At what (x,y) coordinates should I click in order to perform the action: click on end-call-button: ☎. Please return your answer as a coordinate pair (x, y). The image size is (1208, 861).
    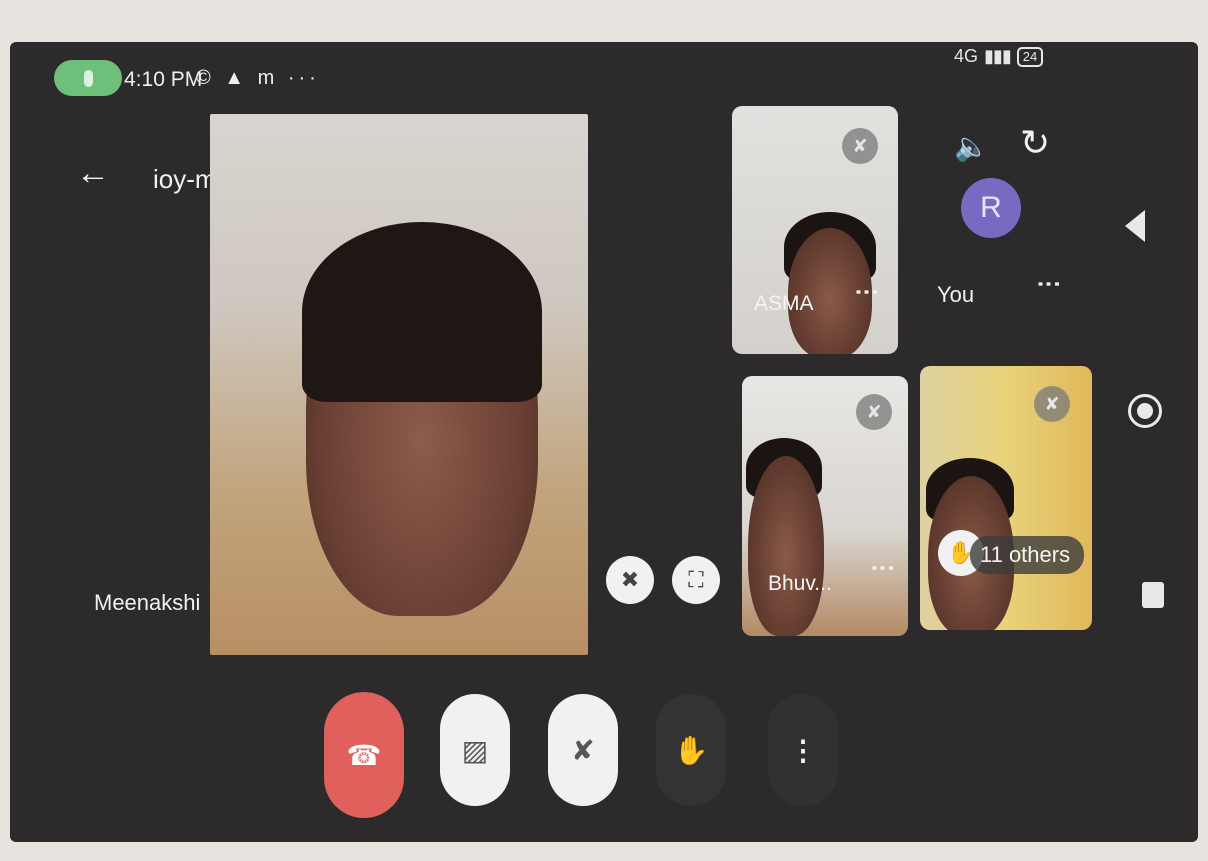
    Looking at the image, I should click on (364, 755).